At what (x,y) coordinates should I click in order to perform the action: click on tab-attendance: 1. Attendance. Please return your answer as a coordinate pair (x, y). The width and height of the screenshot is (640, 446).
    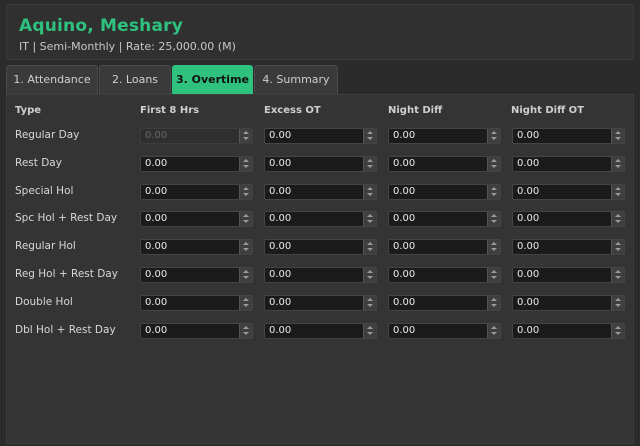
    Looking at the image, I should click on (52, 79).